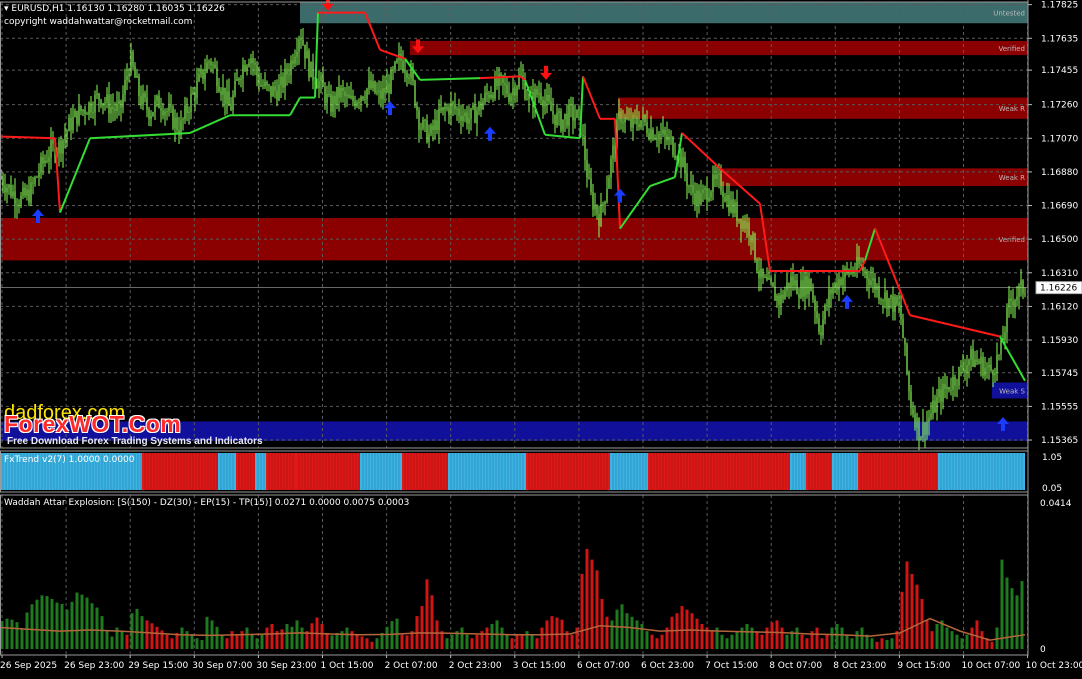 Image resolution: width=1082 pixels, height=679 pixels. What do you see at coordinates (1059, 39) in the screenshot?
I see `price-tick-label: 1.17635` at bounding box center [1059, 39].